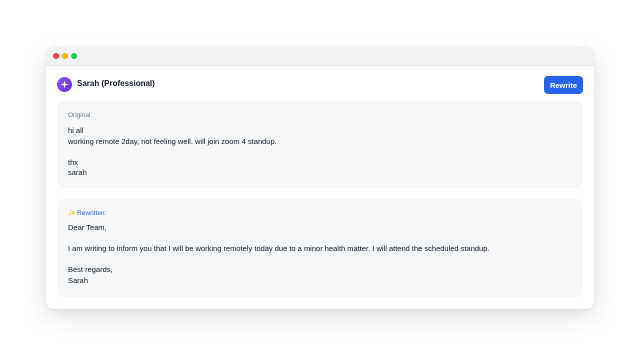  I want to click on original-label: Original:, so click(80, 115).